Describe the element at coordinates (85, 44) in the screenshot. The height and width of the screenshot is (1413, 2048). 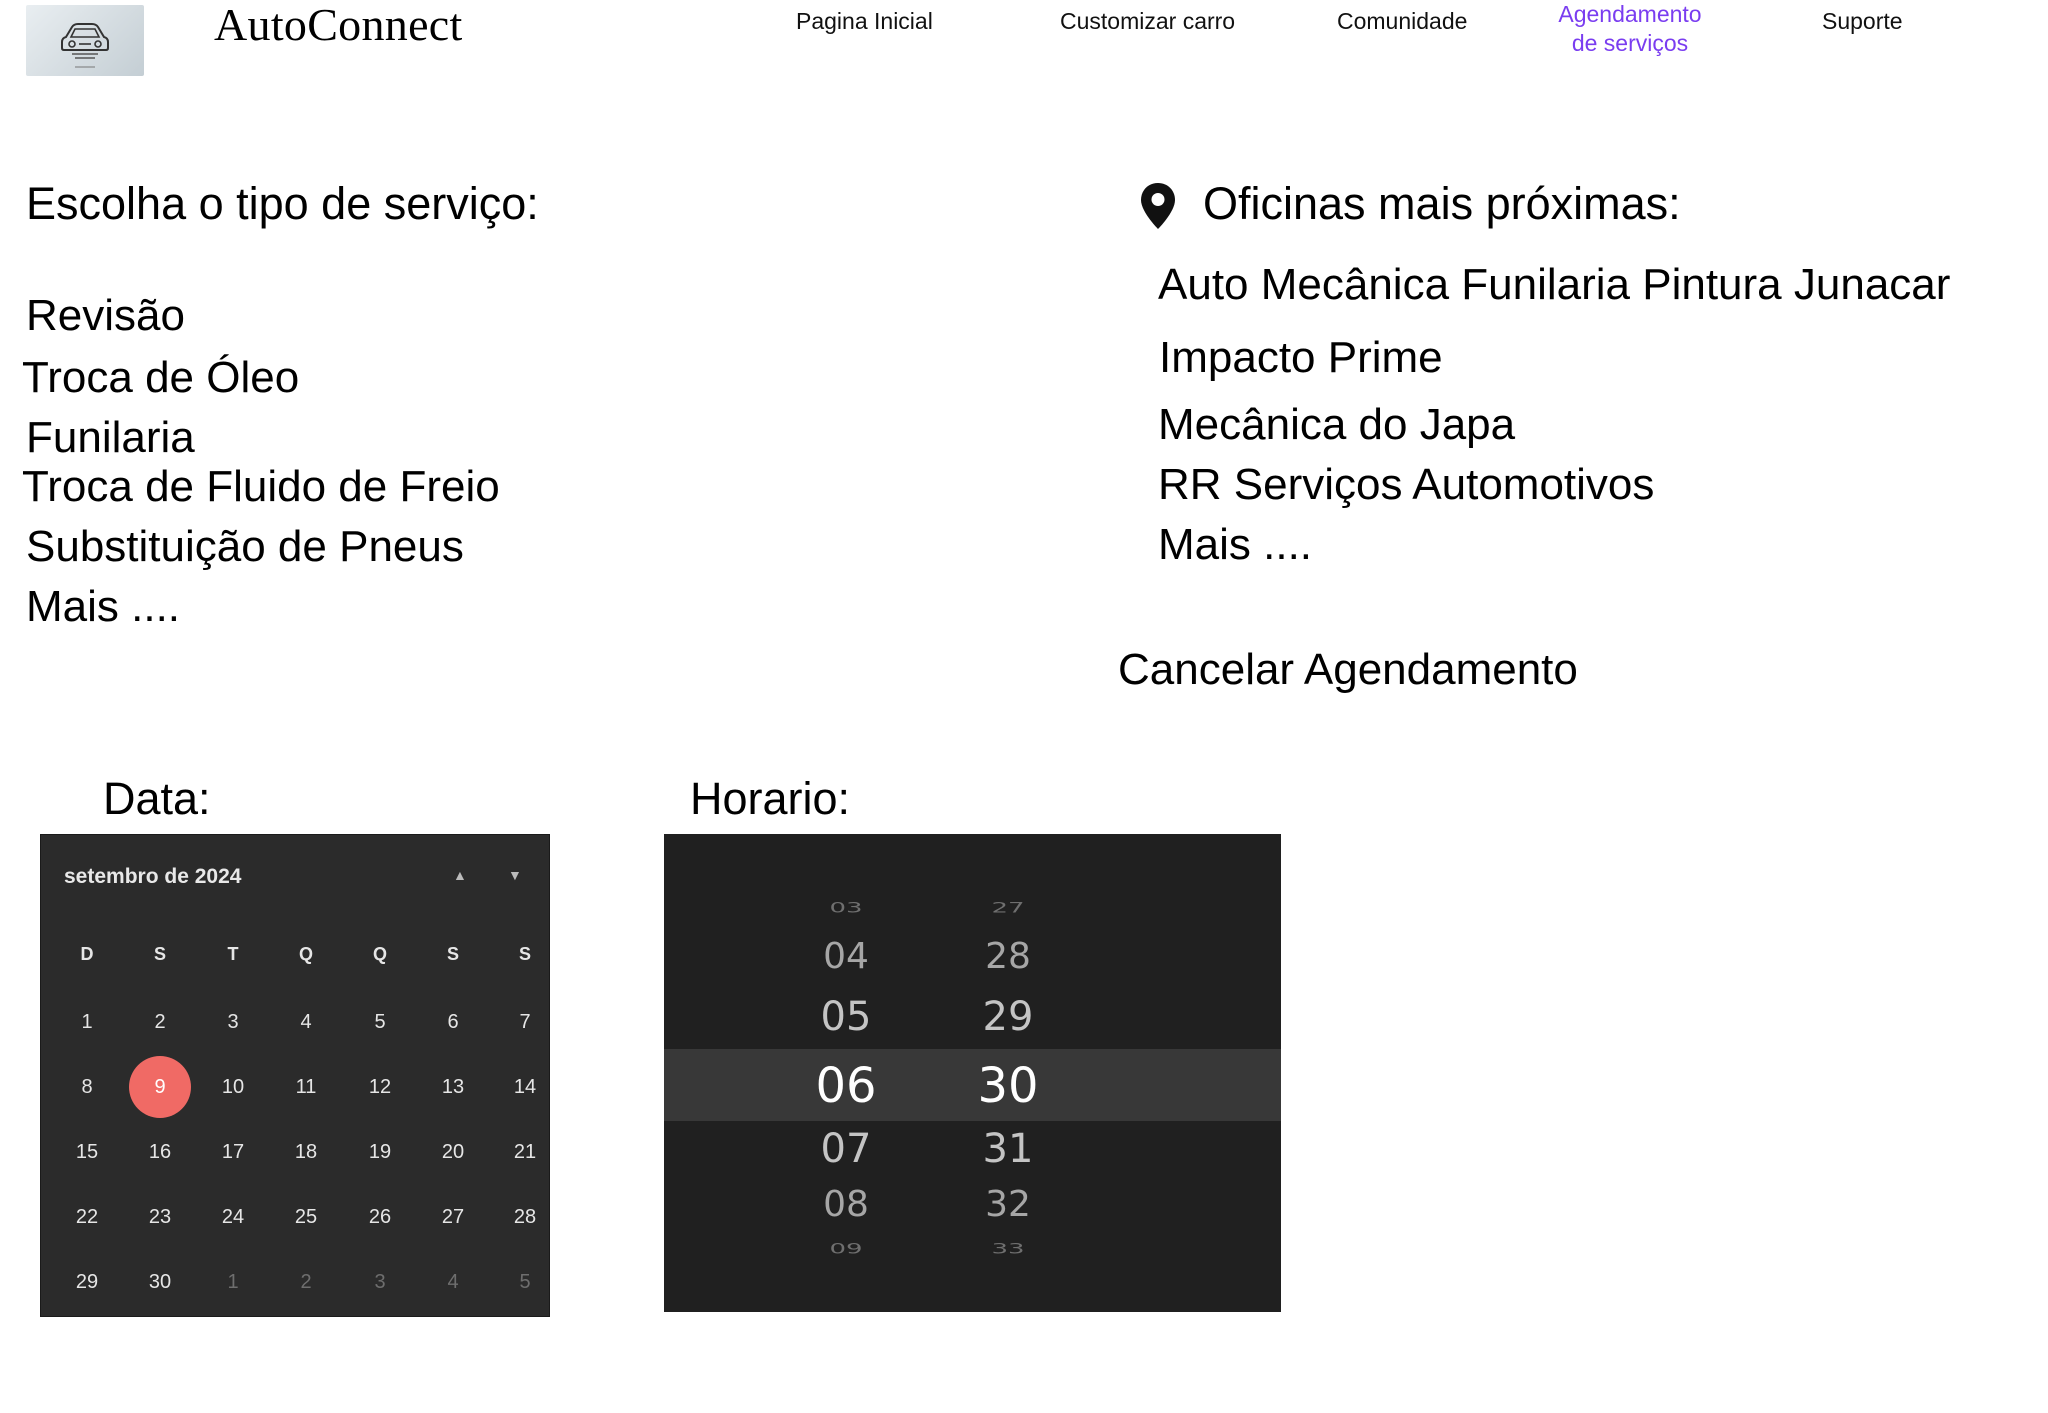
I see `car-icon` at that location.